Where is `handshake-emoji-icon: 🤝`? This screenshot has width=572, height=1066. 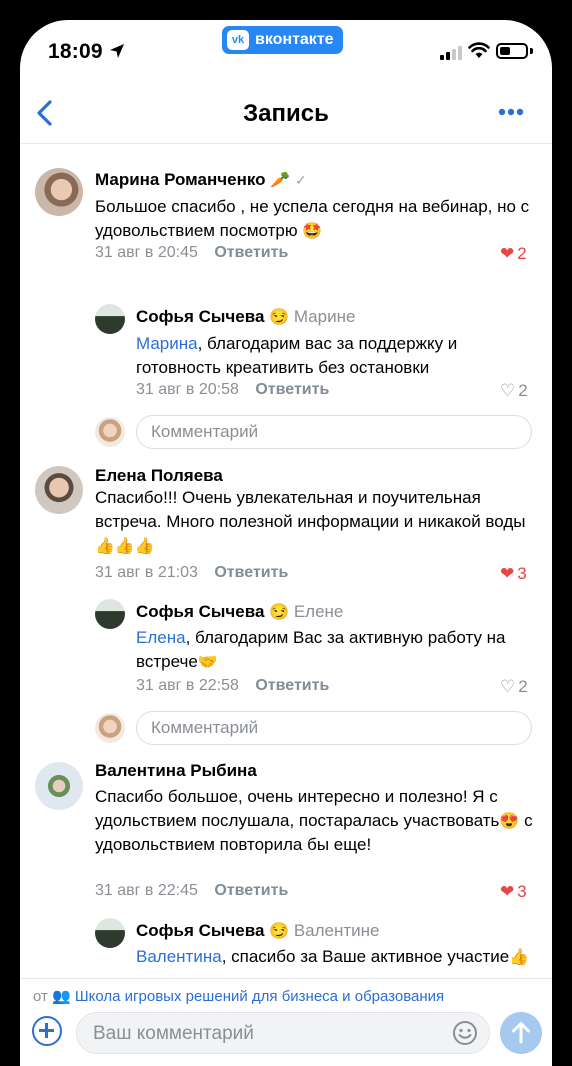
handshake-emoji-icon: 🤝 is located at coordinates (207, 662).